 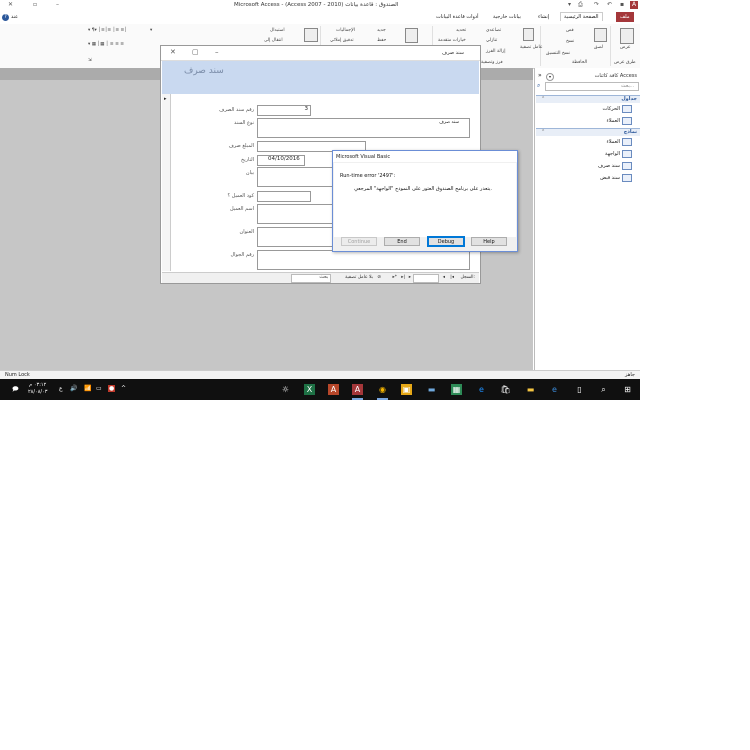 What do you see at coordinates (528, 34) in the screenshot?
I see `filter-icon` at bounding box center [528, 34].